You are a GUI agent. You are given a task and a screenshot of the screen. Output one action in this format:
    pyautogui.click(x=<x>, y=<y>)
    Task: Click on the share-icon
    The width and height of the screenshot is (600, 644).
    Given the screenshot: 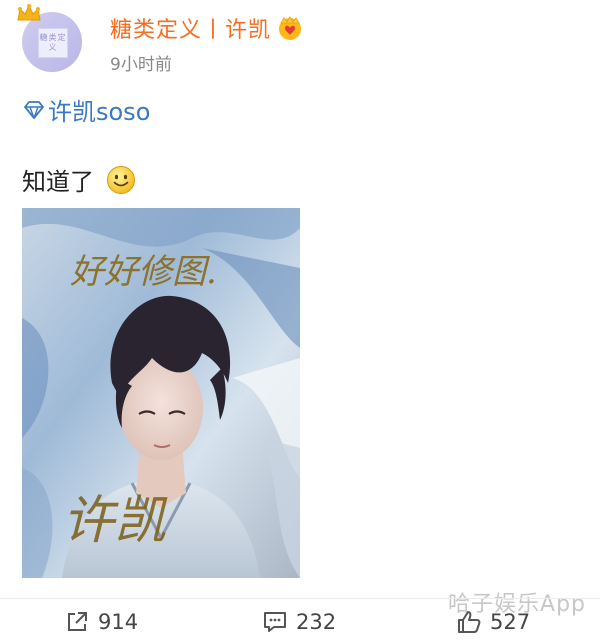 What is the action you would take?
    pyautogui.click(x=77, y=621)
    